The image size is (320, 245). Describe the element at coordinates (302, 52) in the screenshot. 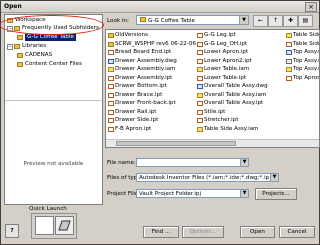

I see `file-item: Top Assy.d` at that location.